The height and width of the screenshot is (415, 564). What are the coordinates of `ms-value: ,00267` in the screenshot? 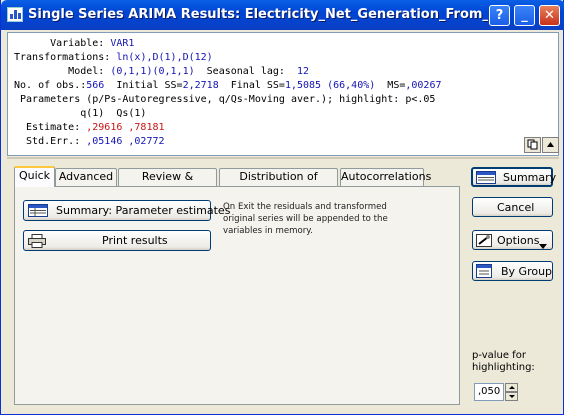 It's located at (423, 85).